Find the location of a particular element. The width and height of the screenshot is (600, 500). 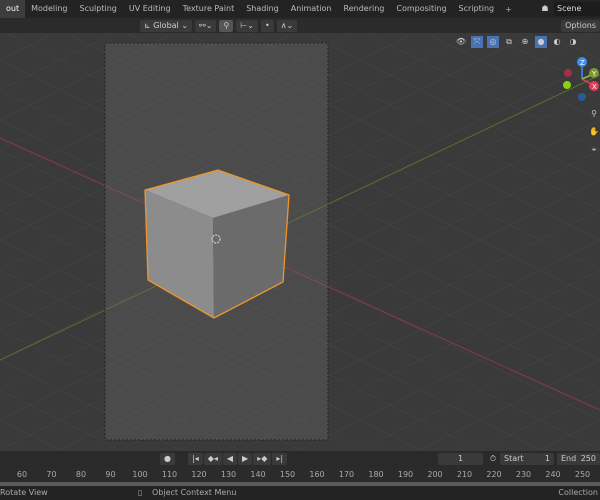

snap-target-dropdown: ⊢⌄ is located at coordinates (247, 25).